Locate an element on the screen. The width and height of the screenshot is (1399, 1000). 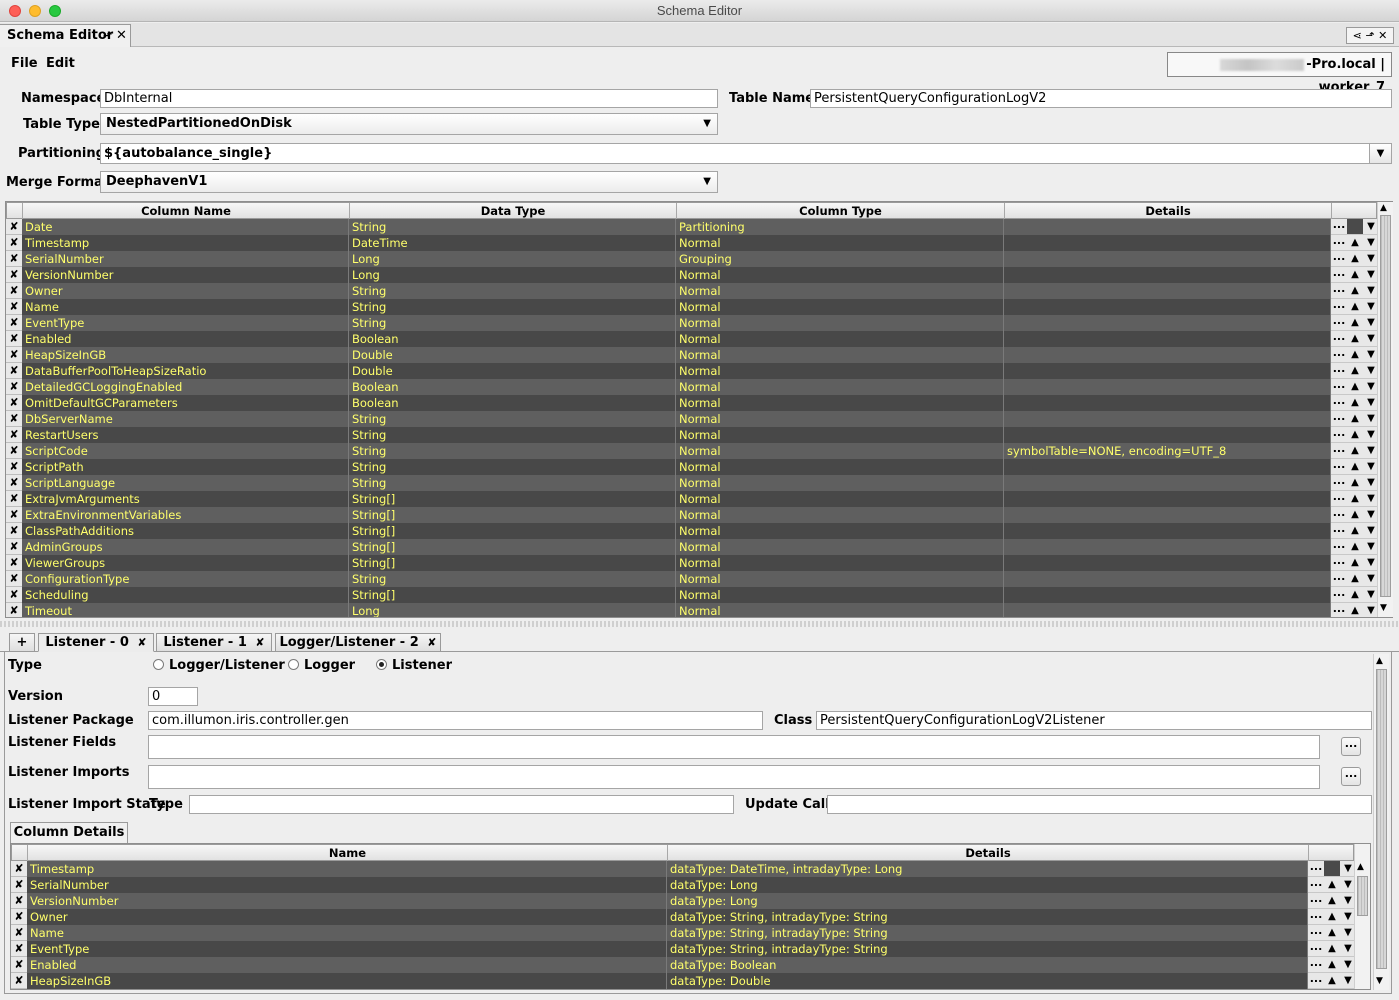
column-name-cell: ScriptLanguage is located at coordinates (185, 483).